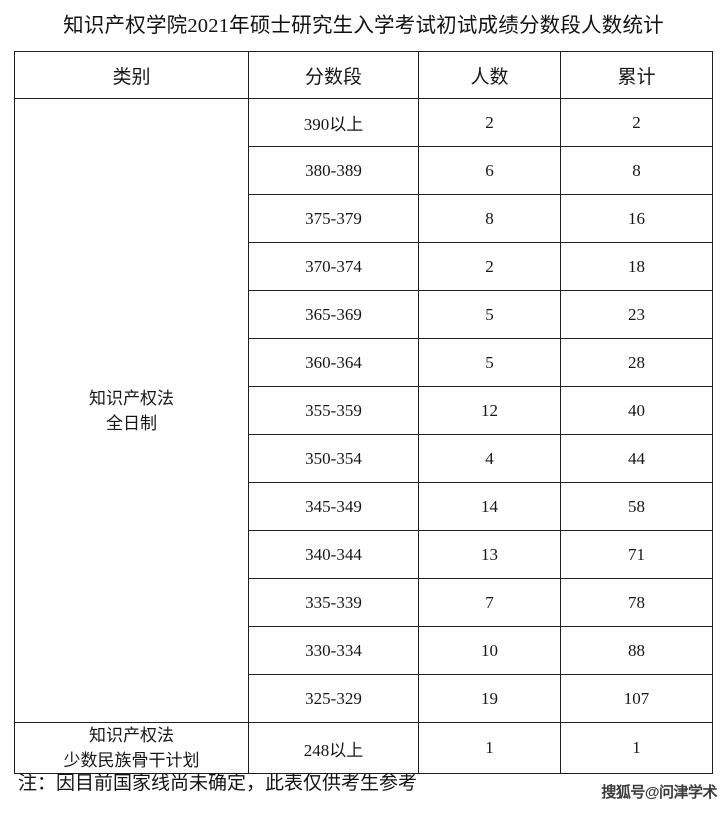  What do you see at coordinates (218, 783) in the screenshot?
I see `footer-note: 注：因目前国家线尚未确定，此表仅供考生参考` at bounding box center [218, 783].